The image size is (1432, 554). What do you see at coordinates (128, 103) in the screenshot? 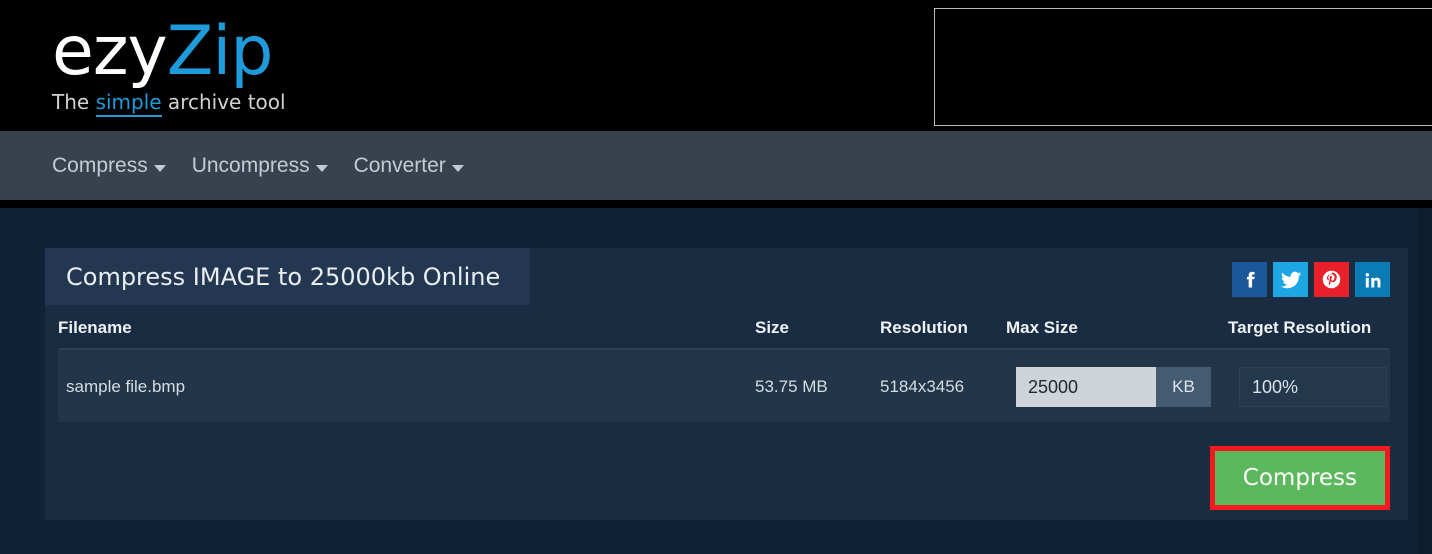
I see `tagline-highlight-link: simple` at bounding box center [128, 103].